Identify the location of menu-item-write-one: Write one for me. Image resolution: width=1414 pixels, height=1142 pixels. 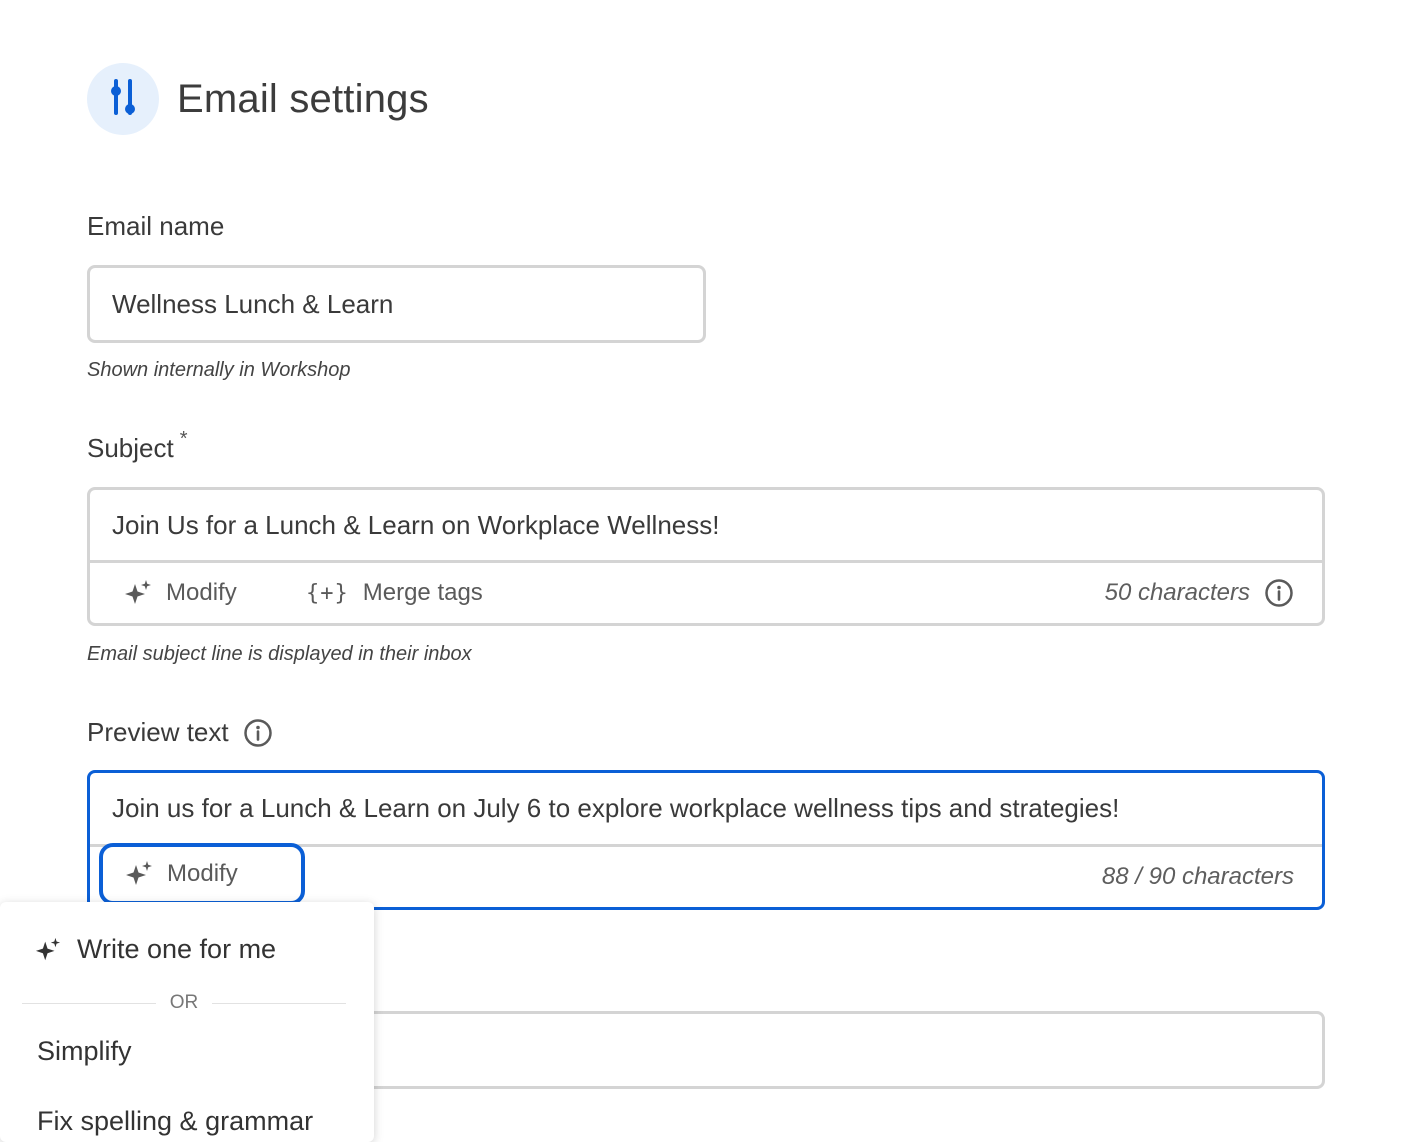
(155, 949).